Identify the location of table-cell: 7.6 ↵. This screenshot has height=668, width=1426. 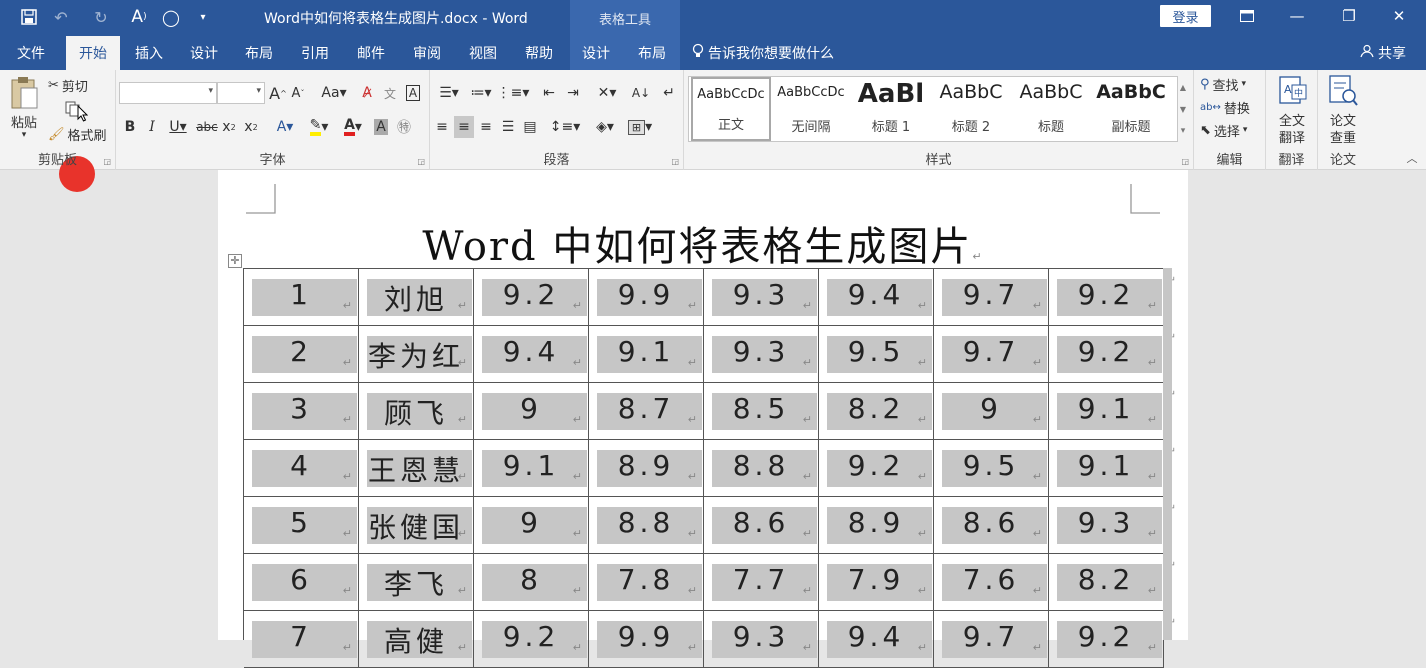
(991, 582).